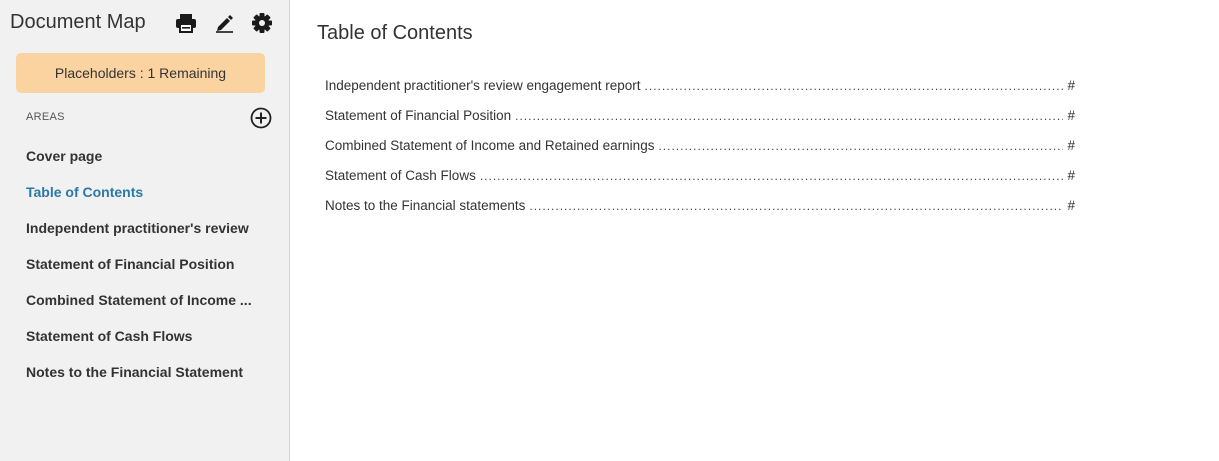  Describe the element at coordinates (78, 22) in the screenshot. I see `sidebar-title: Document Map` at that location.